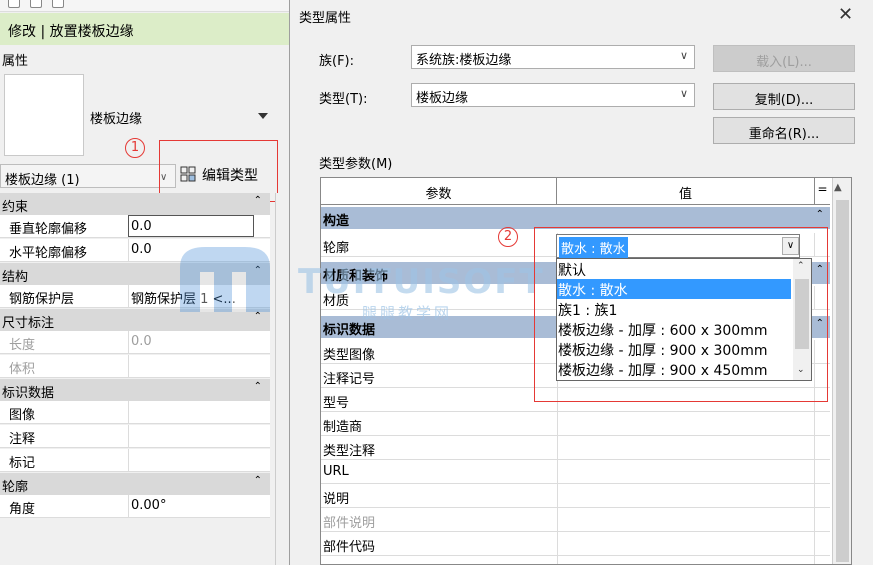 The height and width of the screenshot is (565, 873). I want to click on quick-access-toolbar, so click(145, 6).